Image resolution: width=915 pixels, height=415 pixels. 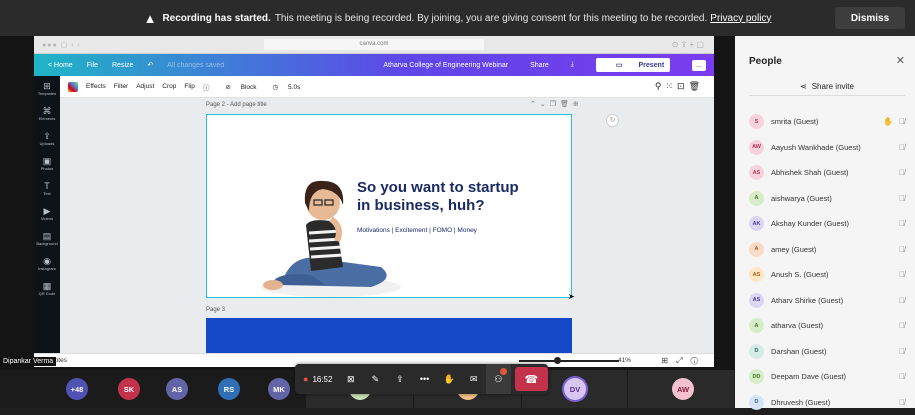 What do you see at coordinates (575, 389) in the screenshot?
I see `tile-avatar-active-speaker: DV` at bounding box center [575, 389].